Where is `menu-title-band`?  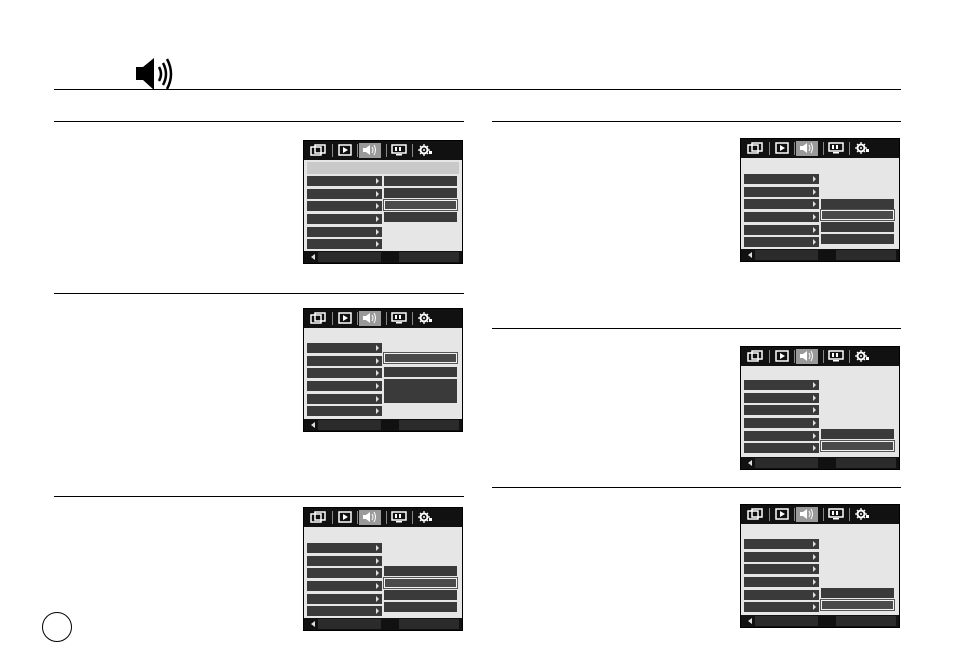 menu-title-band is located at coordinates (383, 168).